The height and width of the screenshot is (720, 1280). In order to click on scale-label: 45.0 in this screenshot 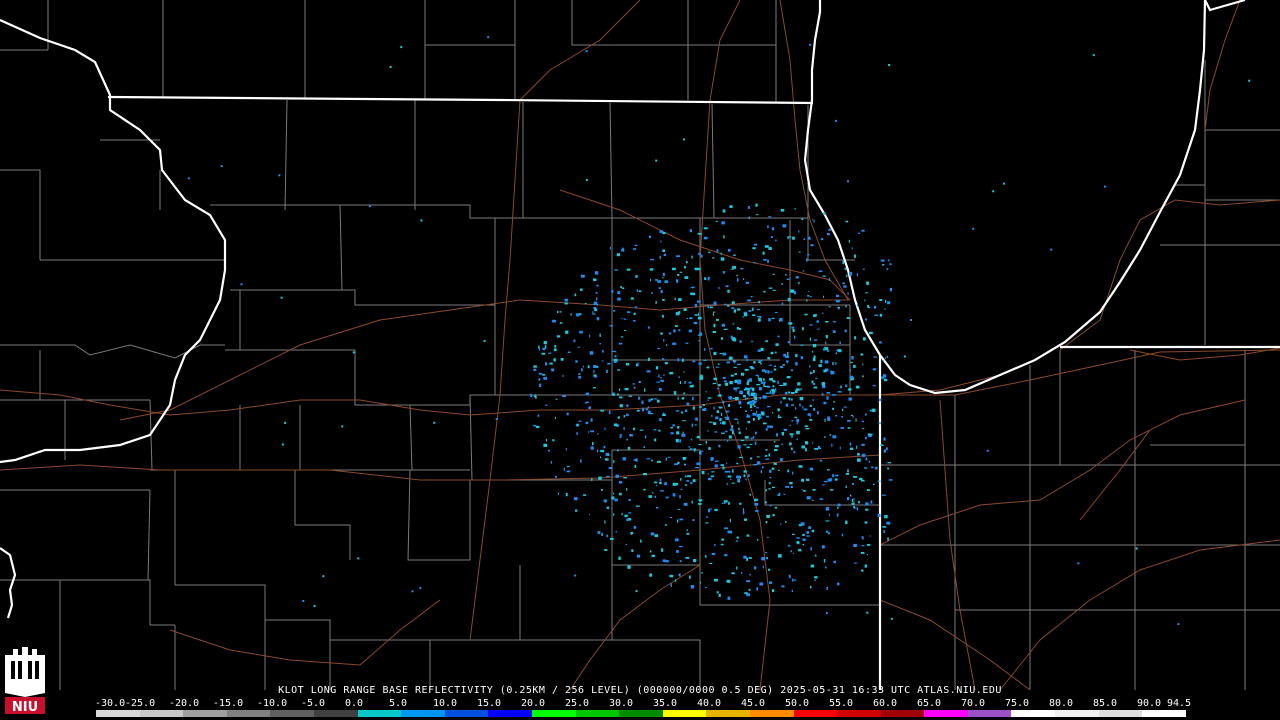, I will do `click(753, 703)`.